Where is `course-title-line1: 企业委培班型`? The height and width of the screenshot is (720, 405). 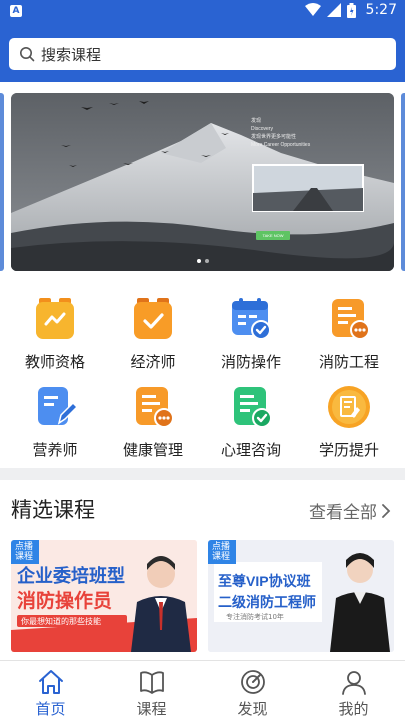
course-title-line1: 企业委培班型 is located at coordinates (71, 576).